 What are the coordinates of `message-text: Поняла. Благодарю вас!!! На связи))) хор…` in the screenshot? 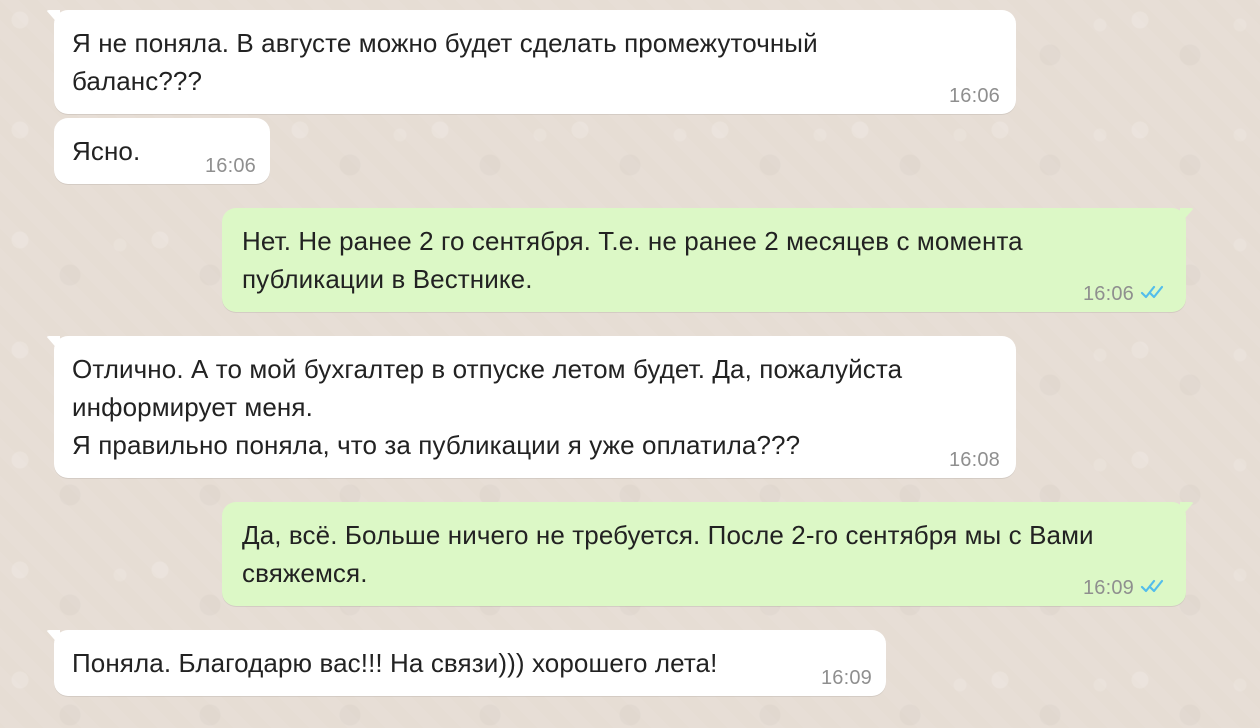 It's located at (395, 663).